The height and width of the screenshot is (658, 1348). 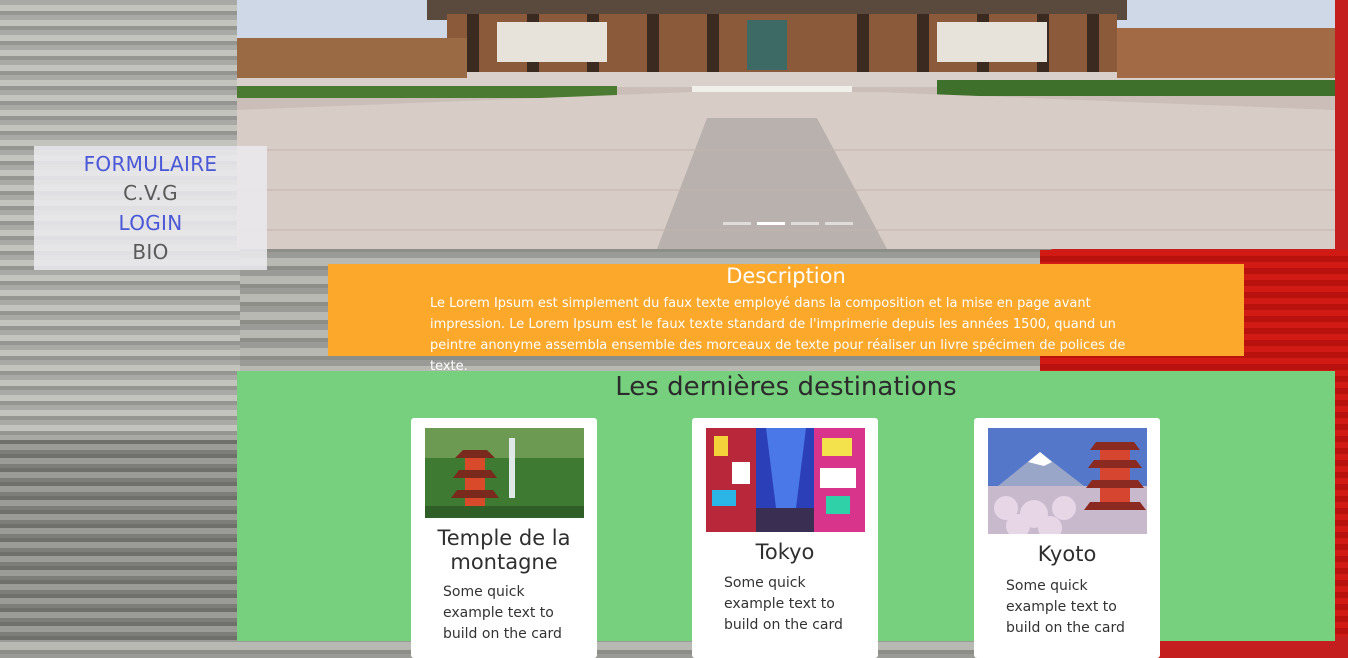 I want to click on description-title: Description, so click(x=786, y=276).